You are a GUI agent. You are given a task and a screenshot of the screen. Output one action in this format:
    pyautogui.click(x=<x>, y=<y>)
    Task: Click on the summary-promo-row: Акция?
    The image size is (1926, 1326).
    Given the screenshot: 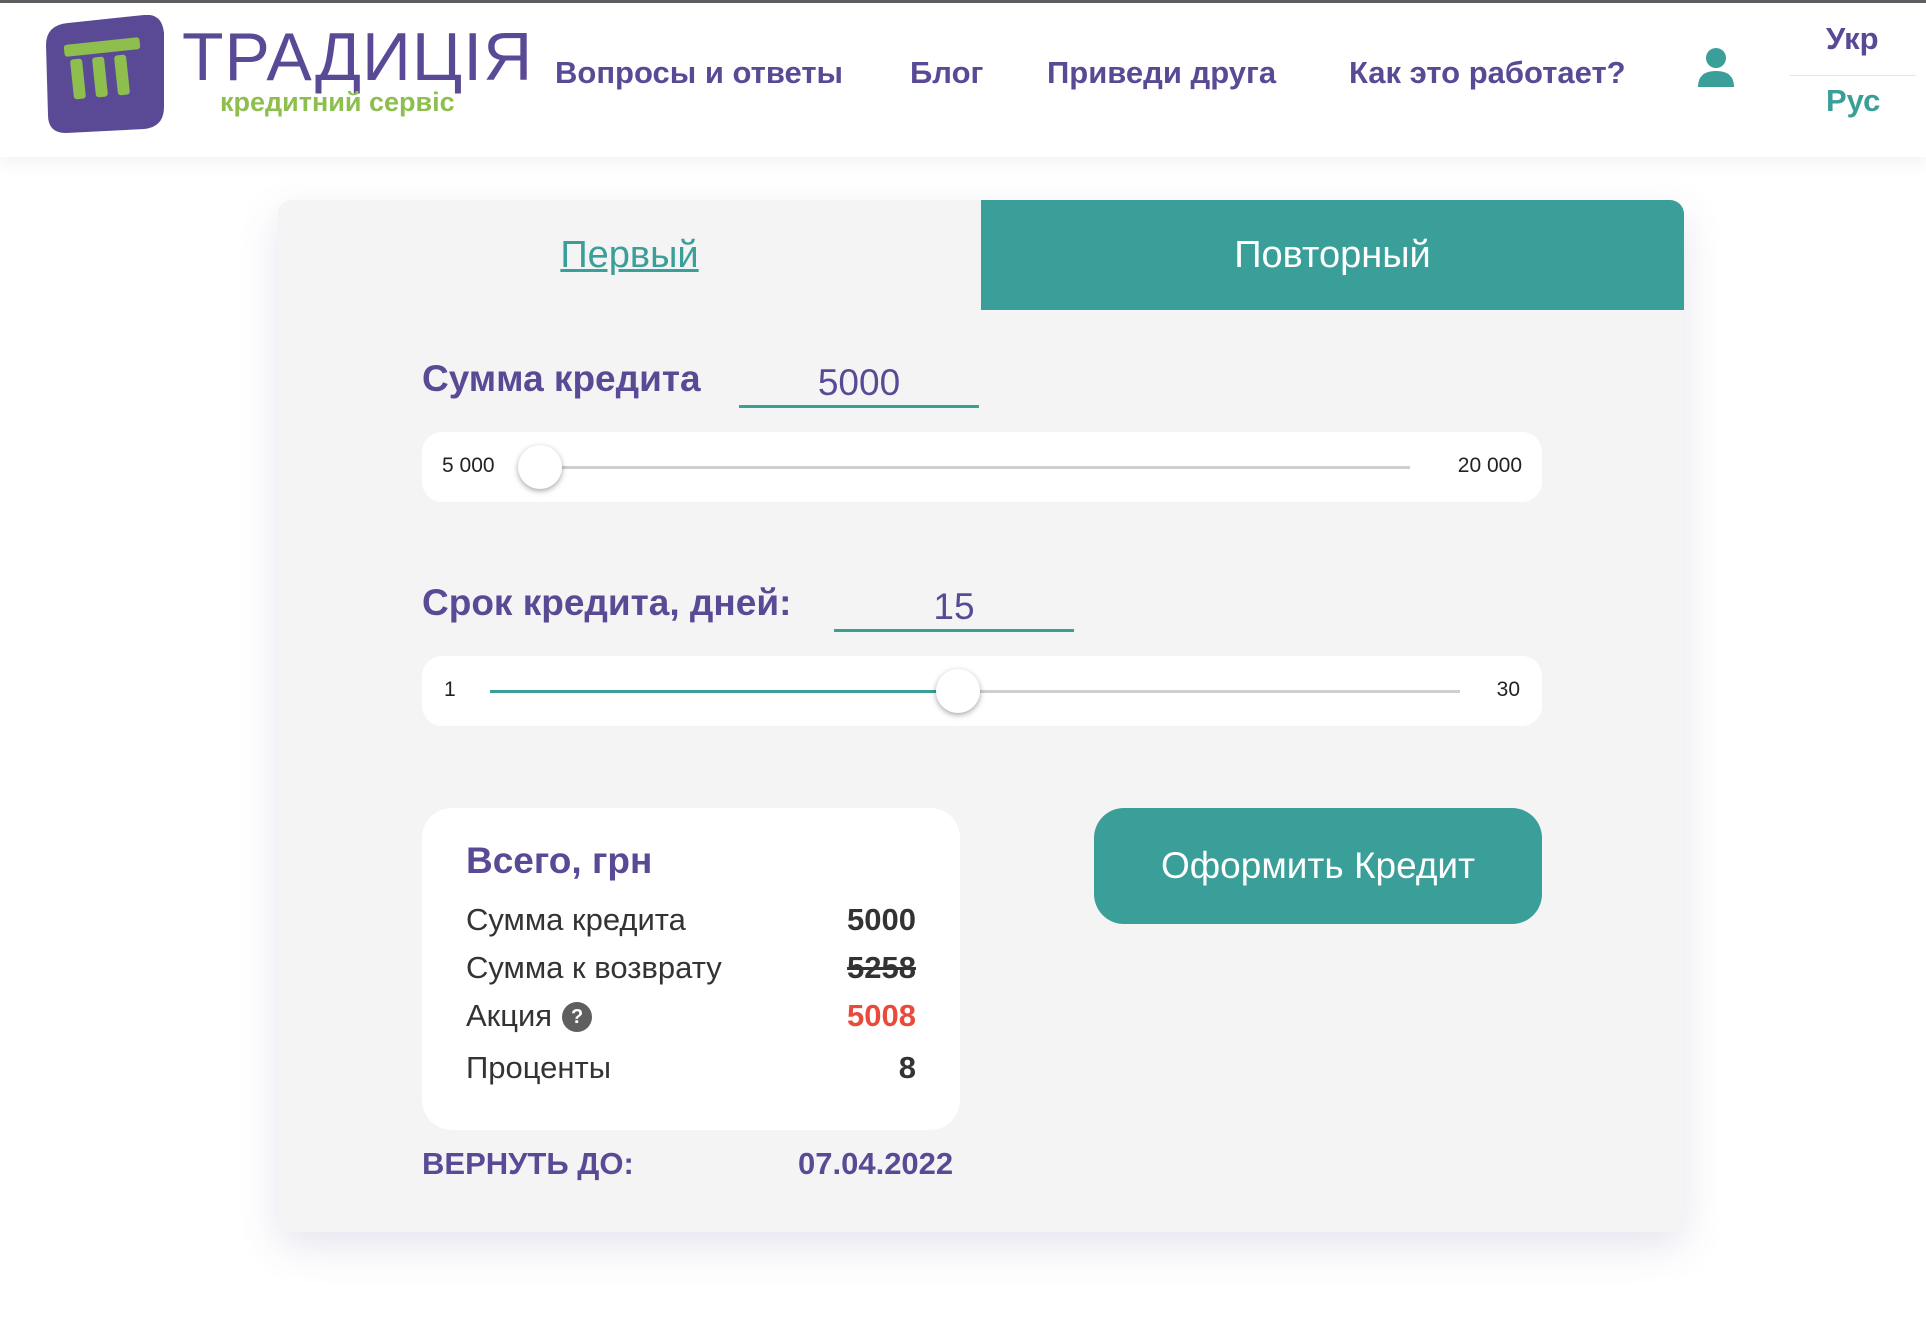 What is the action you would take?
    pyautogui.click(x=529, y=1016)
    